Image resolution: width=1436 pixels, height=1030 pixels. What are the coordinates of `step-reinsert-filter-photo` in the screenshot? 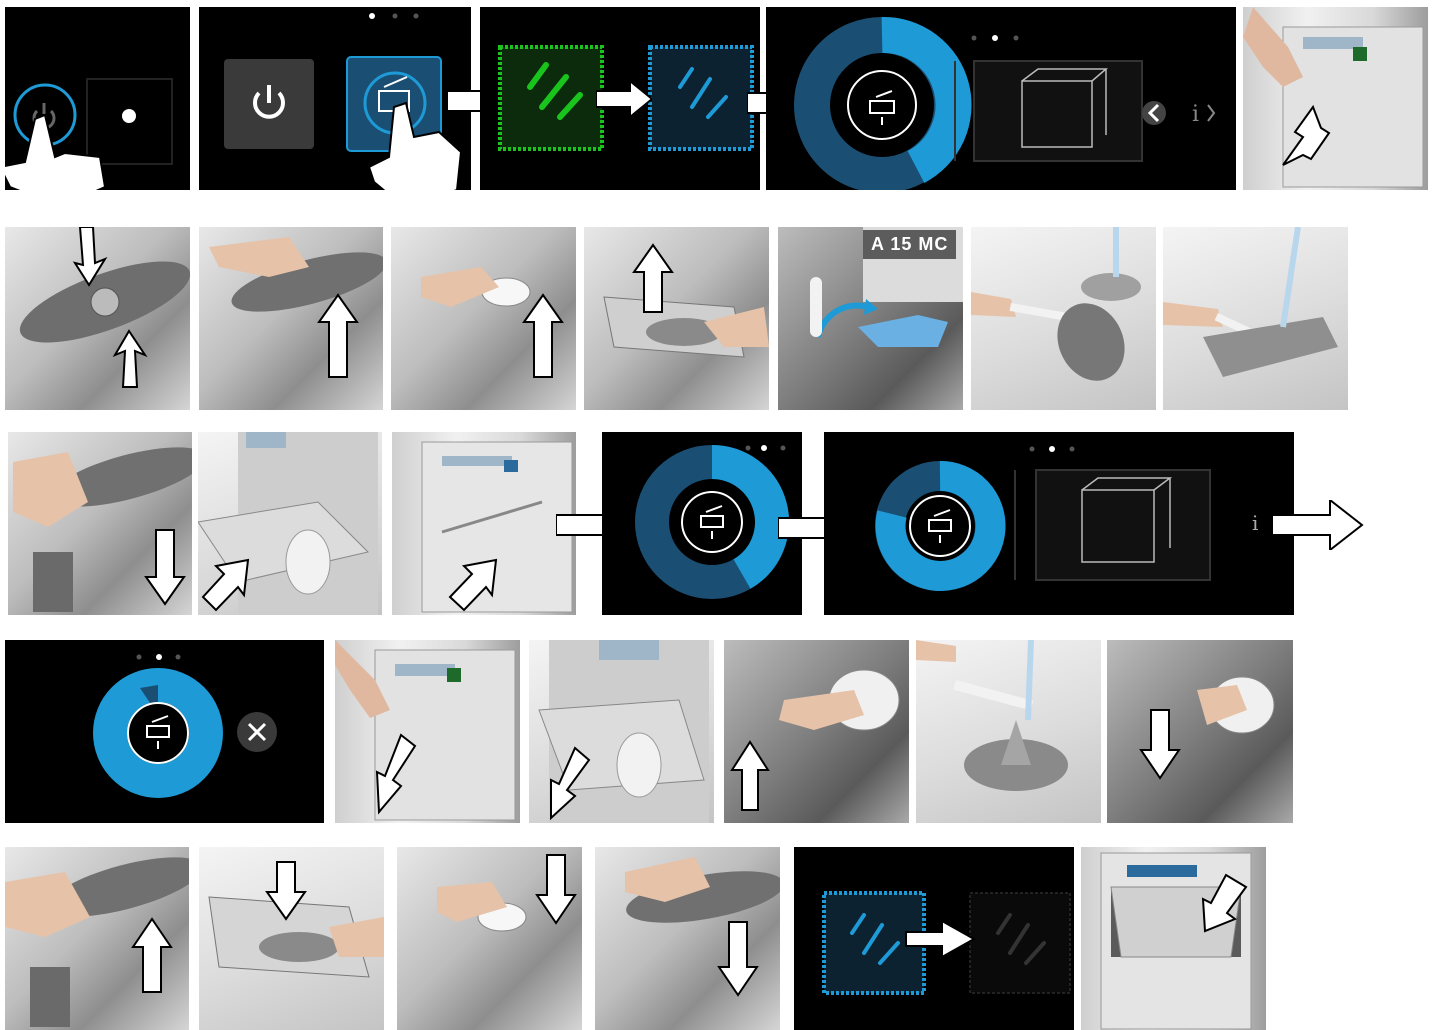 It's located at (489, 938).